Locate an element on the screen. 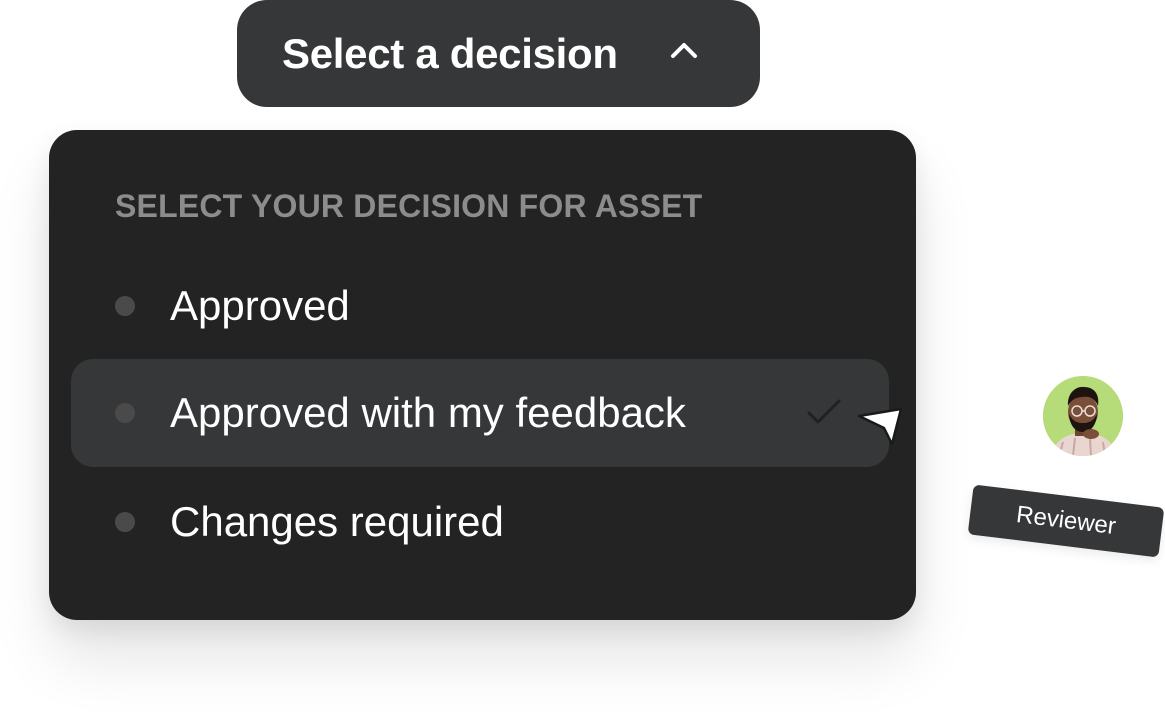 This screenshot has height=714, width=1165. option-label: Approved is located at coordinates (260, 305).